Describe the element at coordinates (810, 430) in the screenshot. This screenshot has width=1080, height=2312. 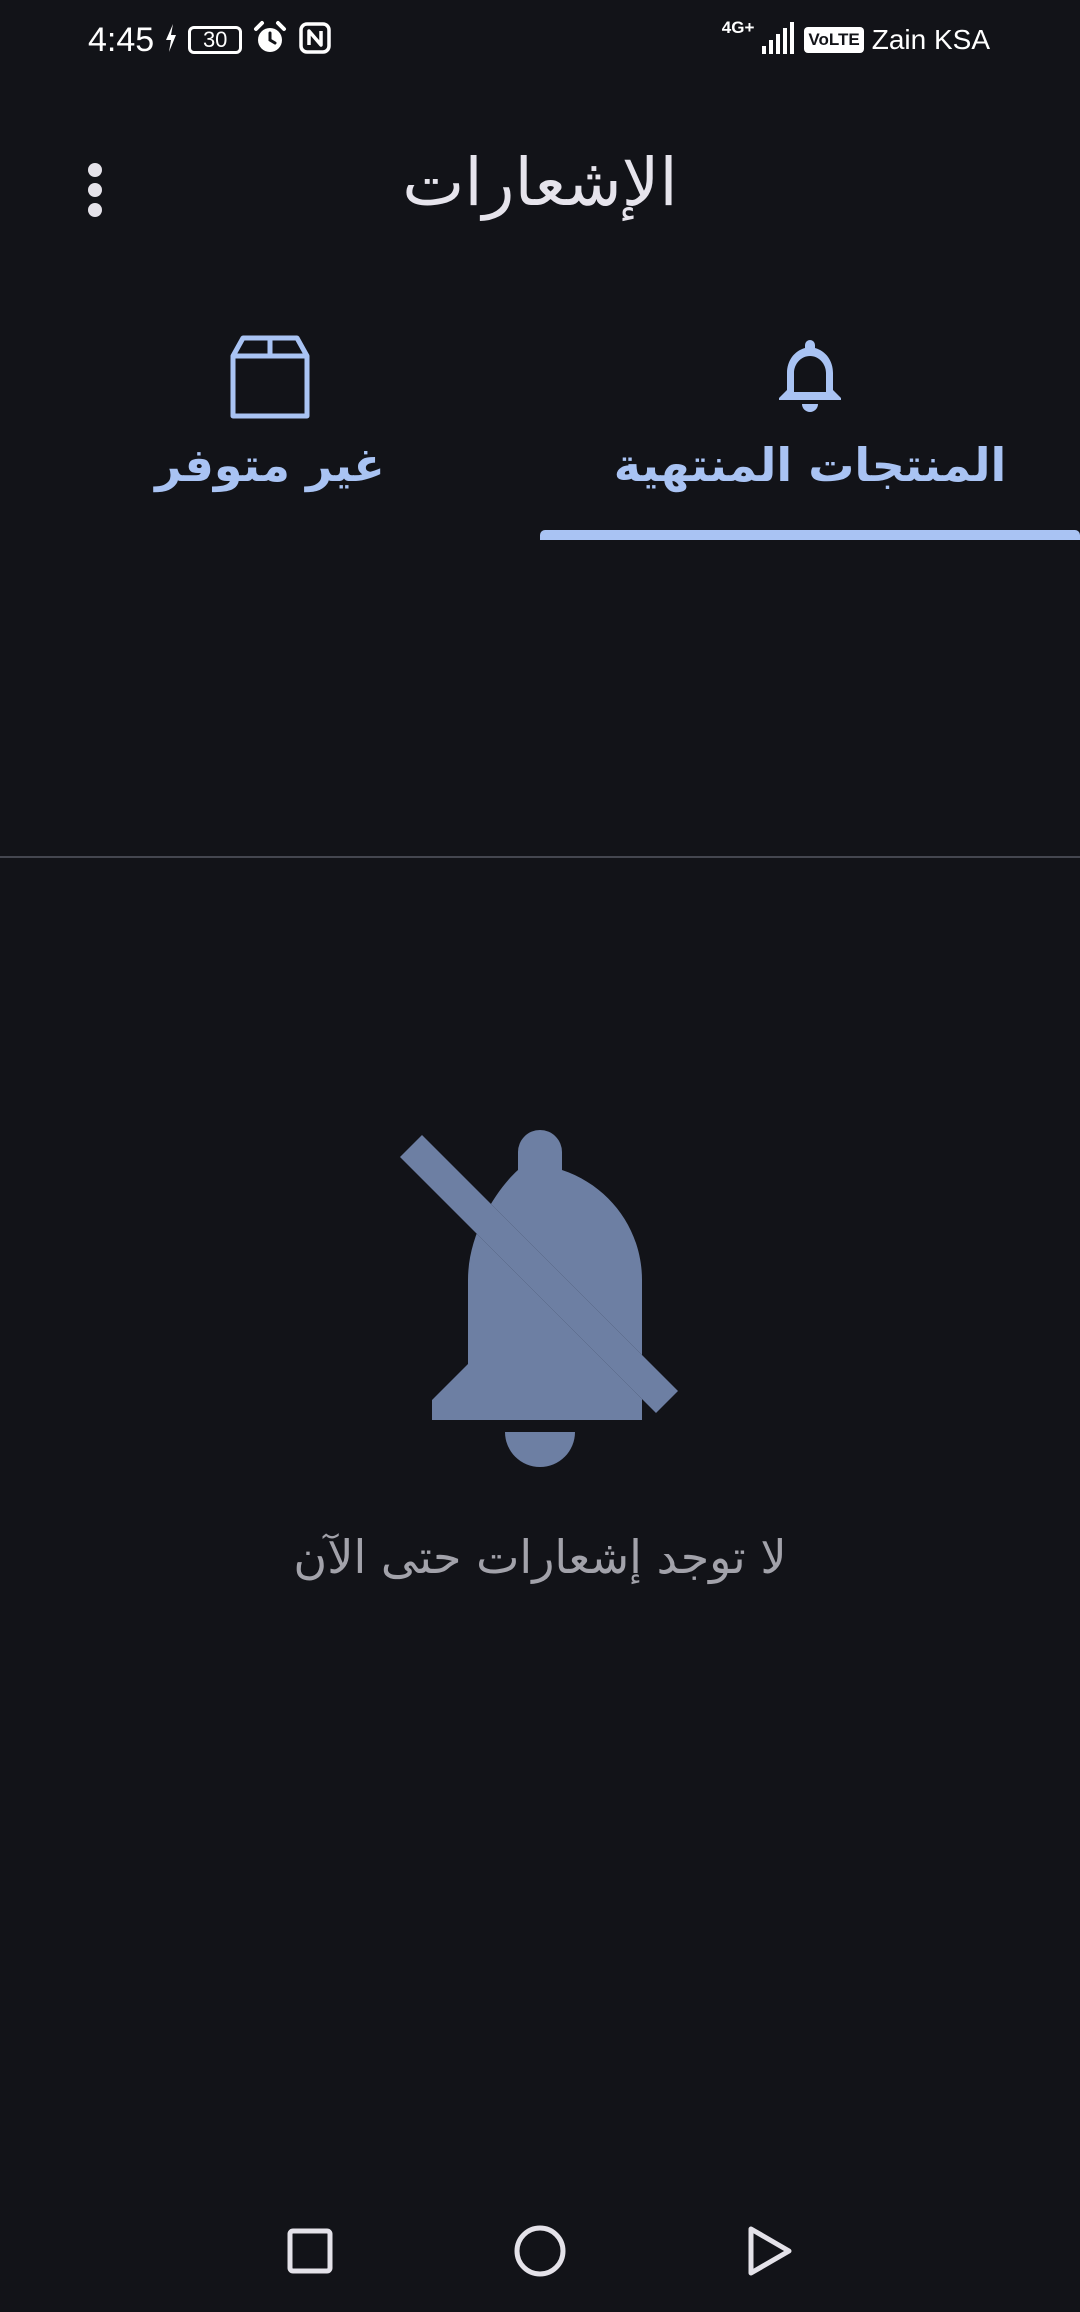
I see `tab-expired-products: المنتجات المنتهية` at that location.